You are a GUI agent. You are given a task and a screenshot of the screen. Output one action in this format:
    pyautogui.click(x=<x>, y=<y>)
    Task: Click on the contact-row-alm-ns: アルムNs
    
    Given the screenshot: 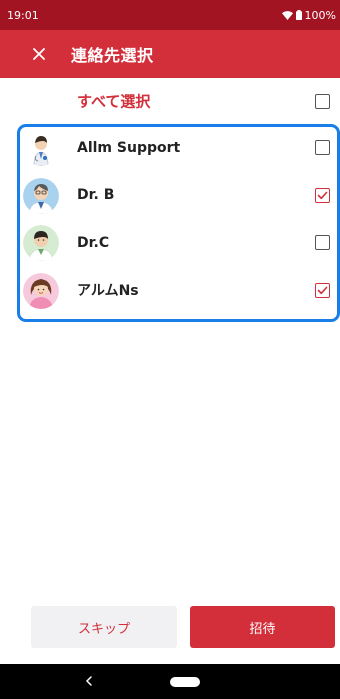 What is the action you would take?
    pyautogui.click(x=170, y=291)
    